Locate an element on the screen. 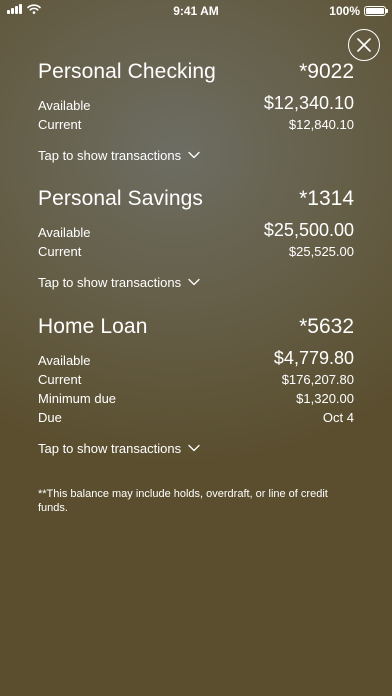 This screenshot has height=696, width=392. account-name: Home Loan is located at coordinates (93, 326).